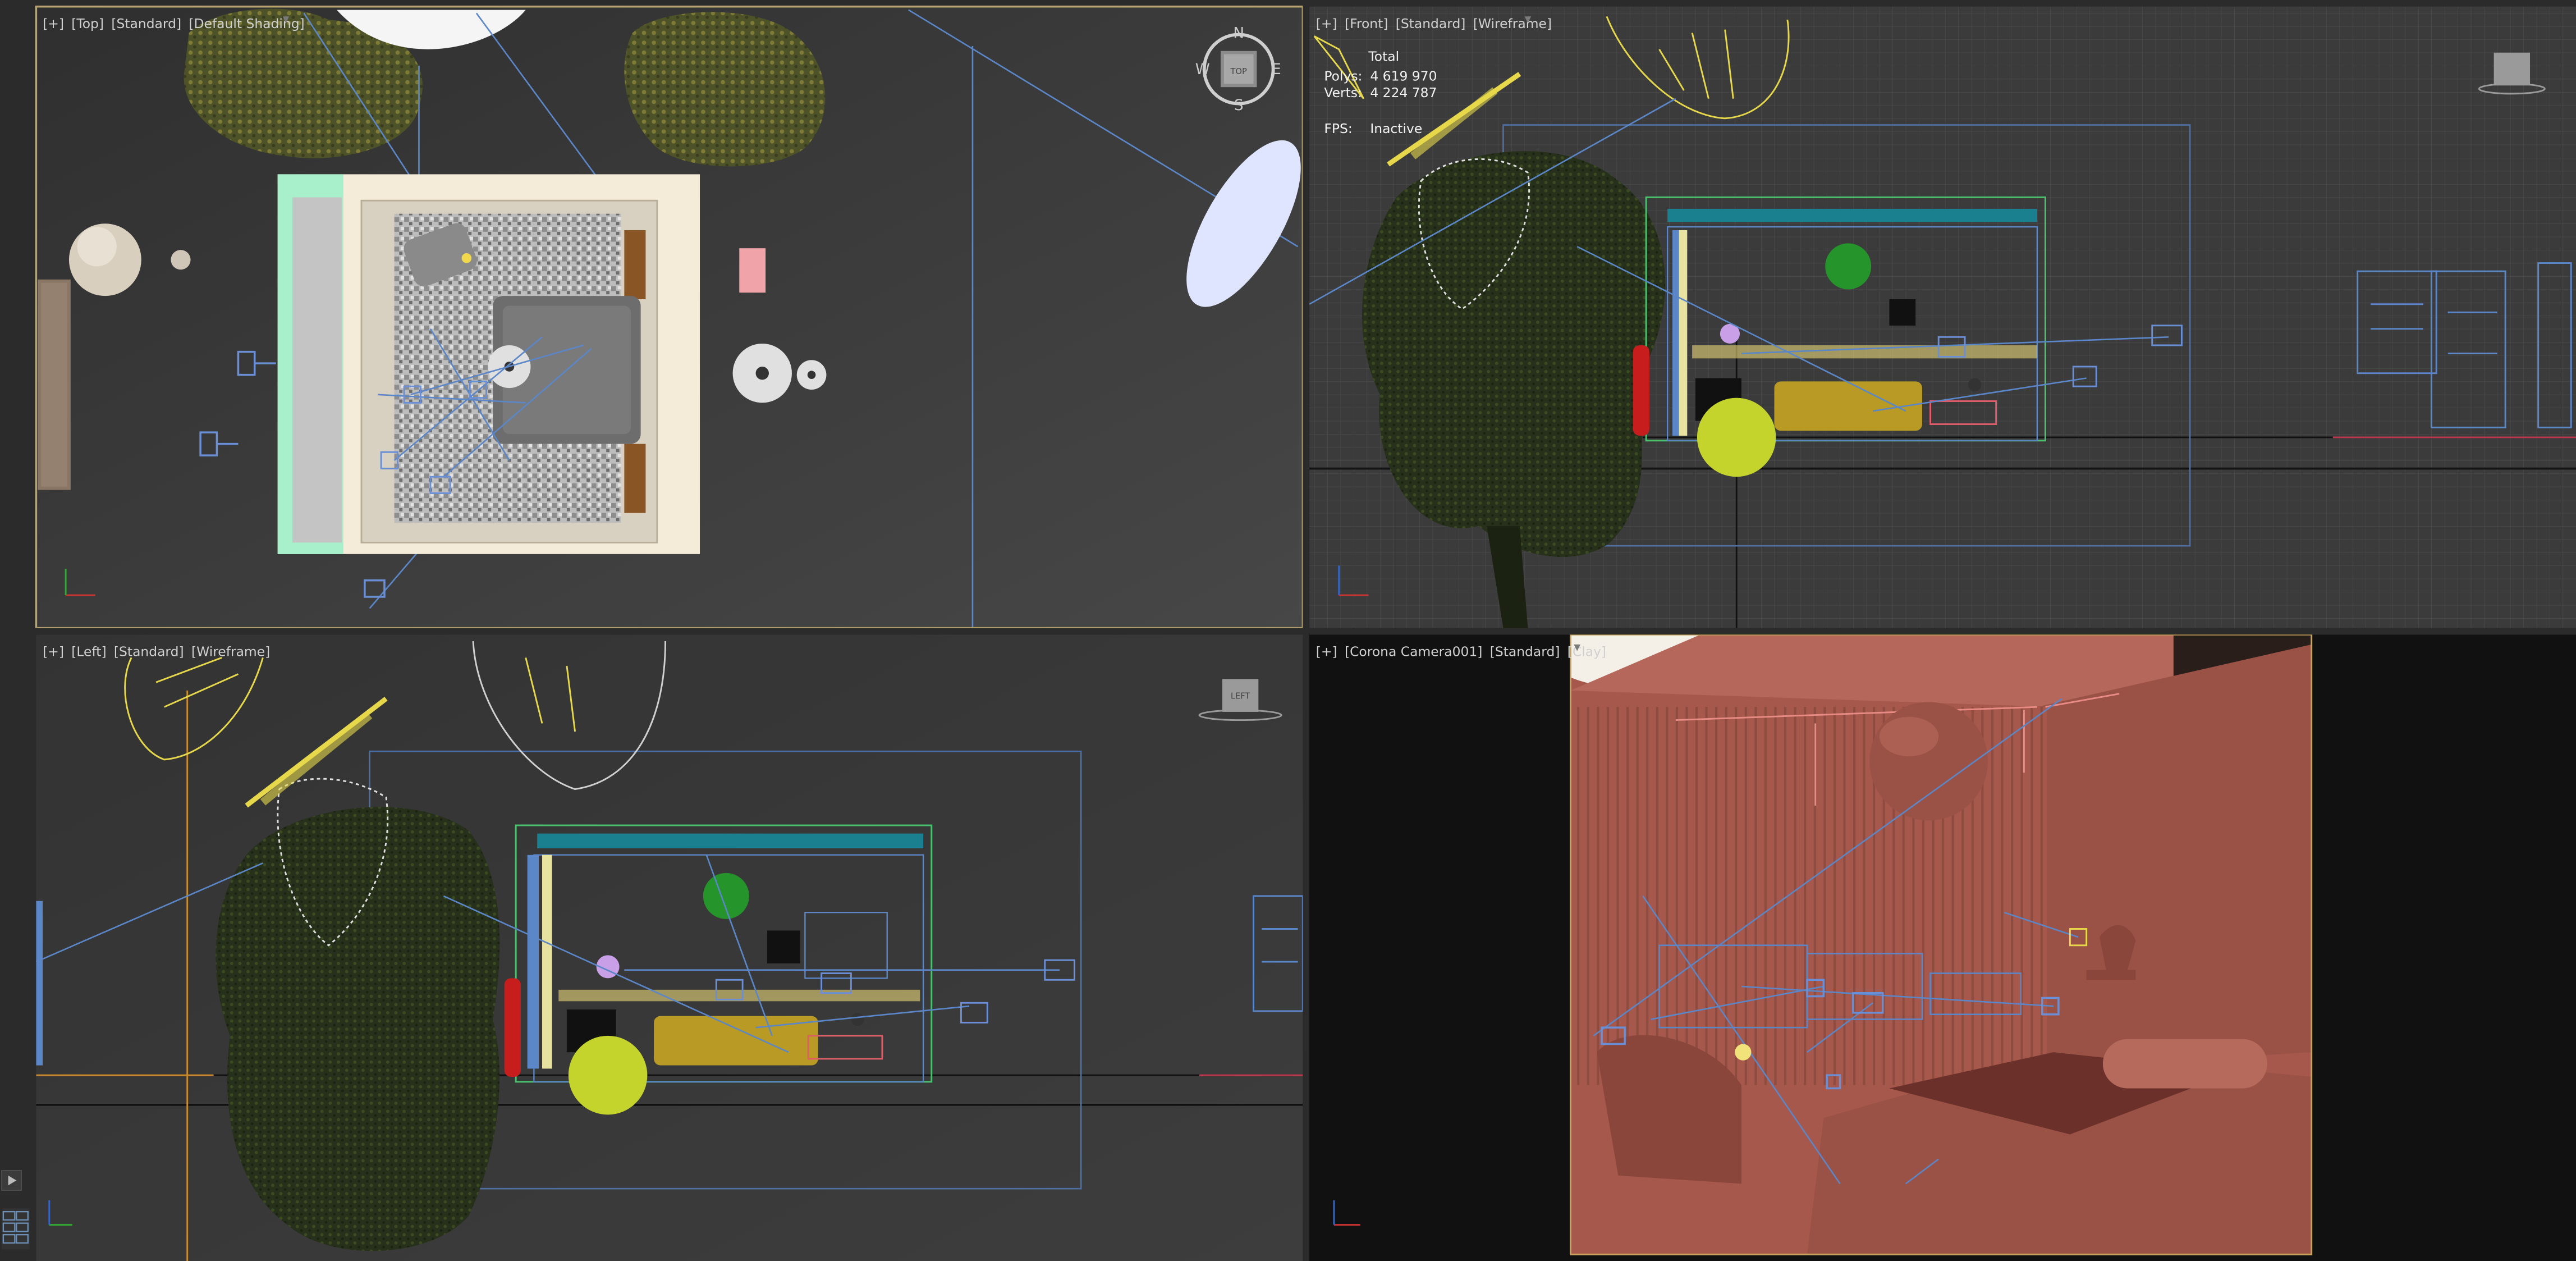  What do you see at coordinates (1238, 33) in the screenshot?
I see `compass-north: N` at bounding box center [1238, 33].